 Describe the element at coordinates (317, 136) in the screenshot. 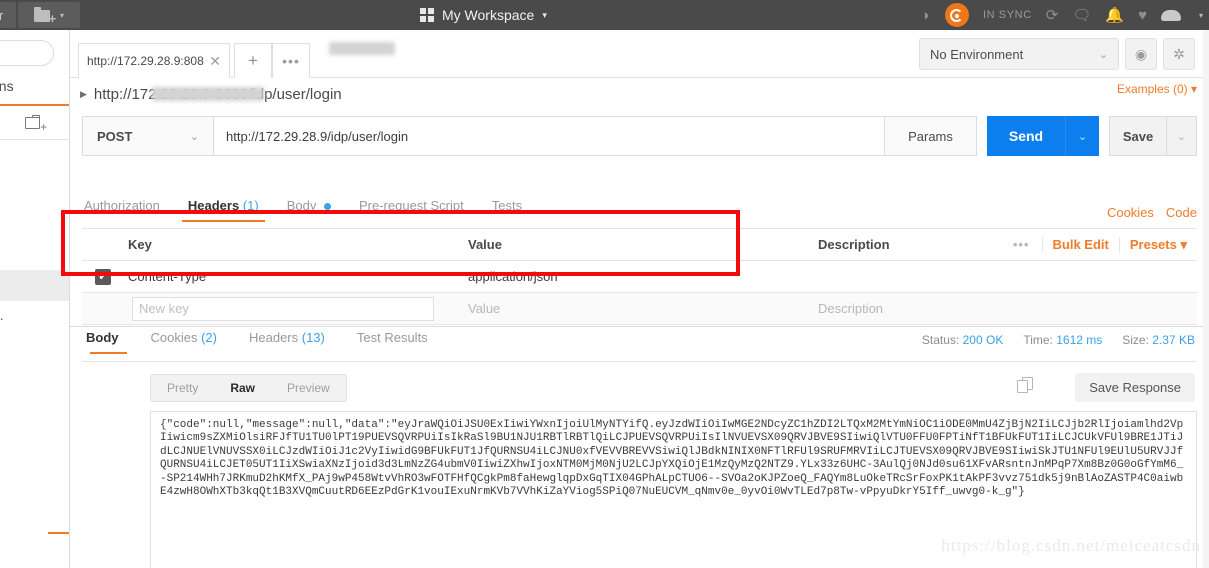

I see `url-value: http://172.29.28.9/idp/user/login` at that location.